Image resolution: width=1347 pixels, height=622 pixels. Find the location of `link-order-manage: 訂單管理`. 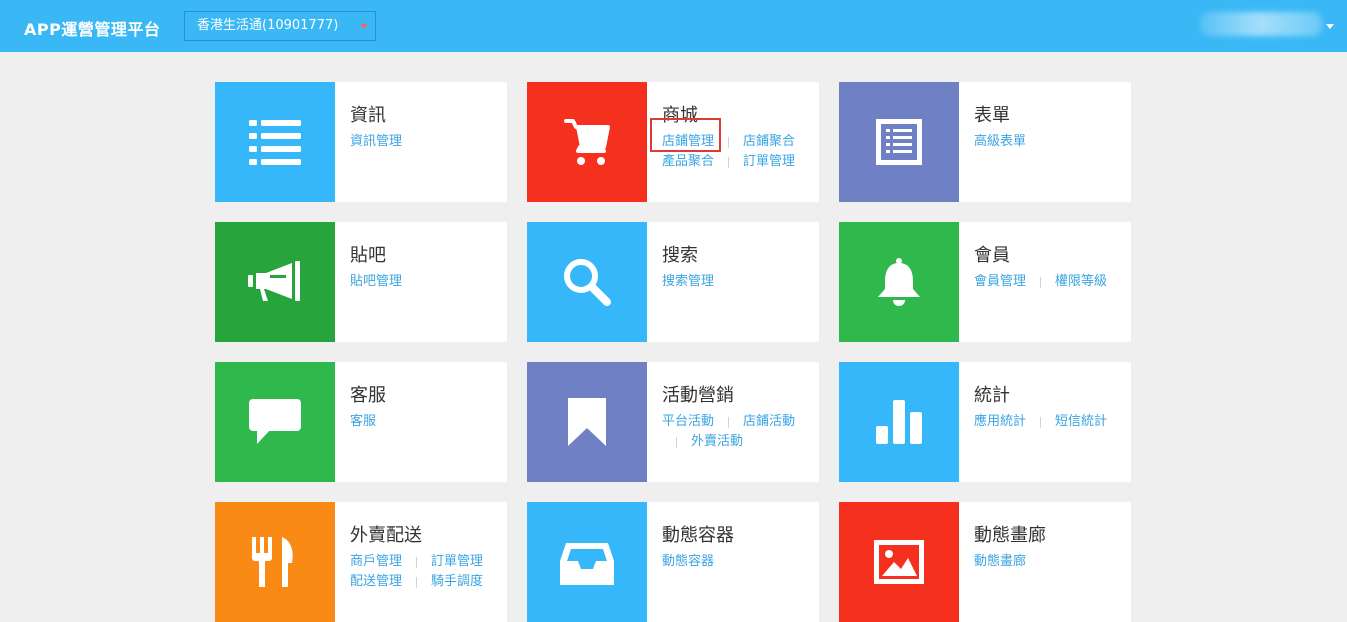

link-order-manage: 訂單管理 is located at coordinates (769, 161).